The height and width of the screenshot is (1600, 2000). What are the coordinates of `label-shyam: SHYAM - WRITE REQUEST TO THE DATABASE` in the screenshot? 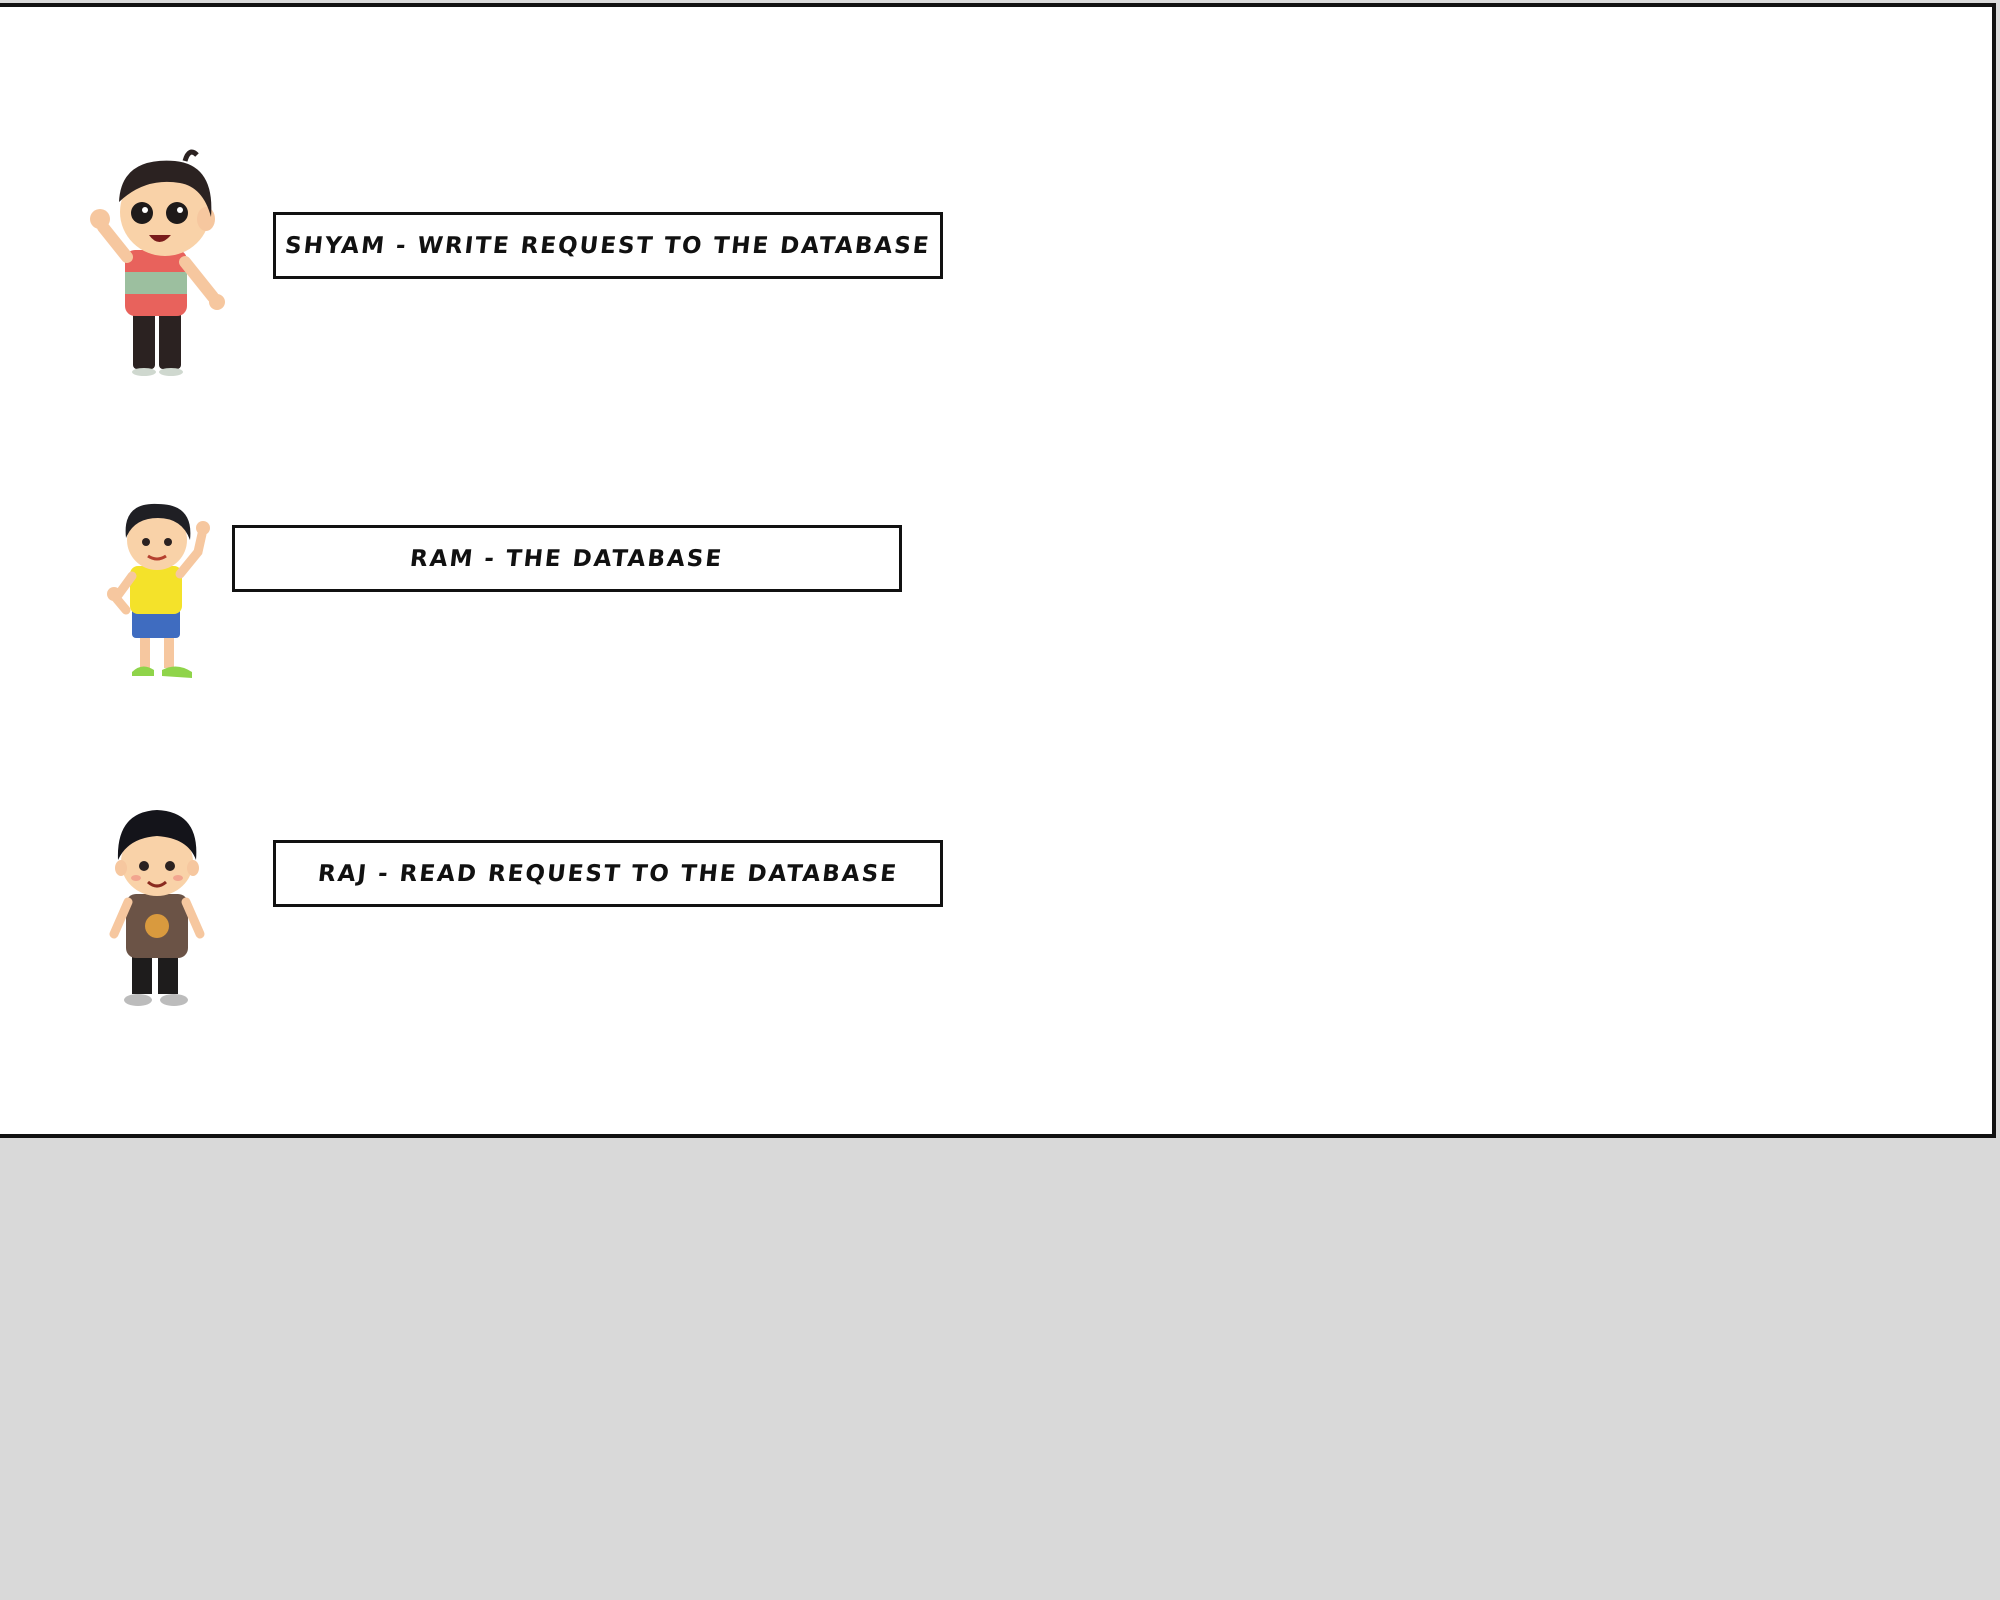 It's located at (608, 245).